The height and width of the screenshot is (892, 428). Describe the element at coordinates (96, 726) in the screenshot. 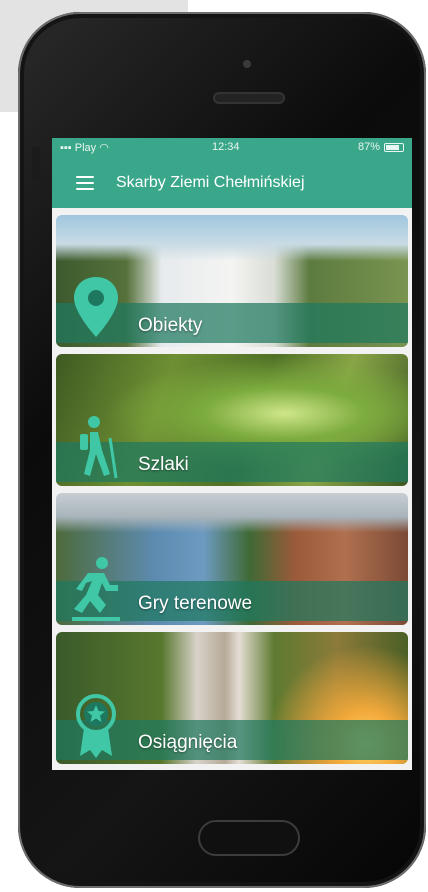

I see `award-badge-icon` at that location.